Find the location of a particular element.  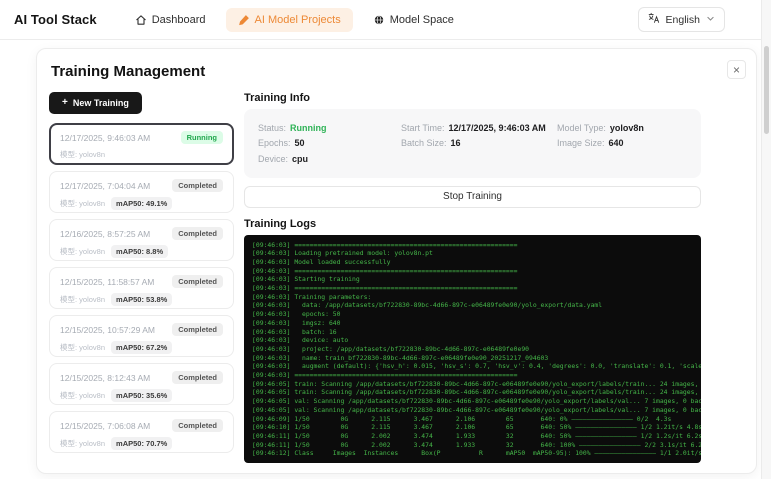

chevron-down-icon is located at coordinates (710, 20).